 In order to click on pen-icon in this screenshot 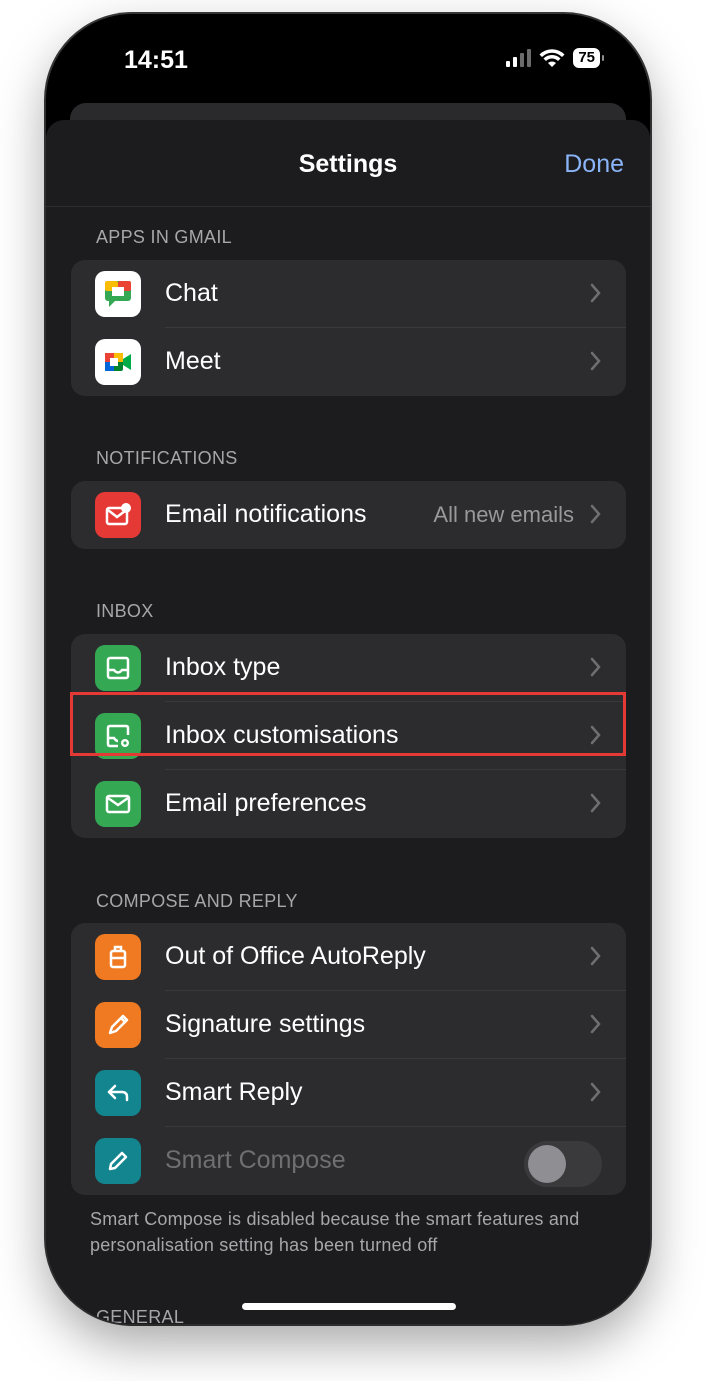, I will do `click(118, 1025)`.